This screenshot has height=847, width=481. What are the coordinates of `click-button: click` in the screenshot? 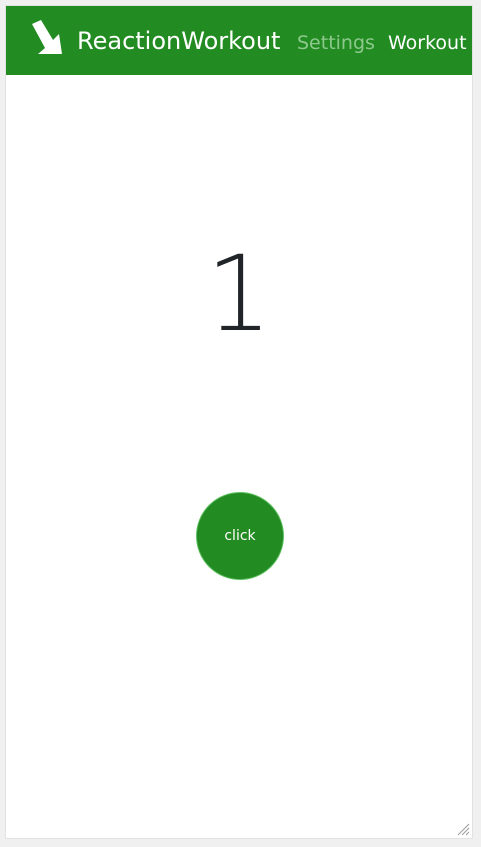 It's located at (240, 536).